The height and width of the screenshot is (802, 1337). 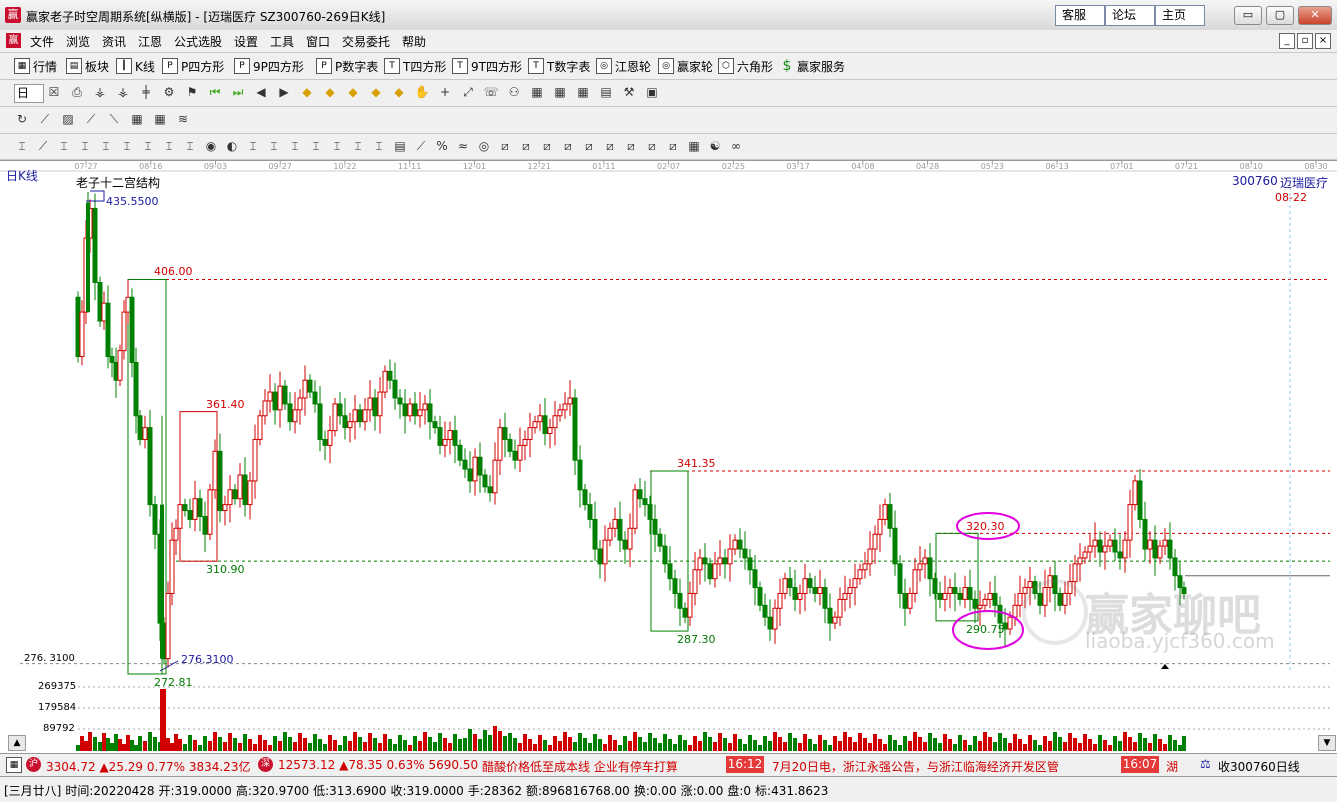 I want to click on analysis-tool-15-icon: ⌶, so click(x=316, y=146).